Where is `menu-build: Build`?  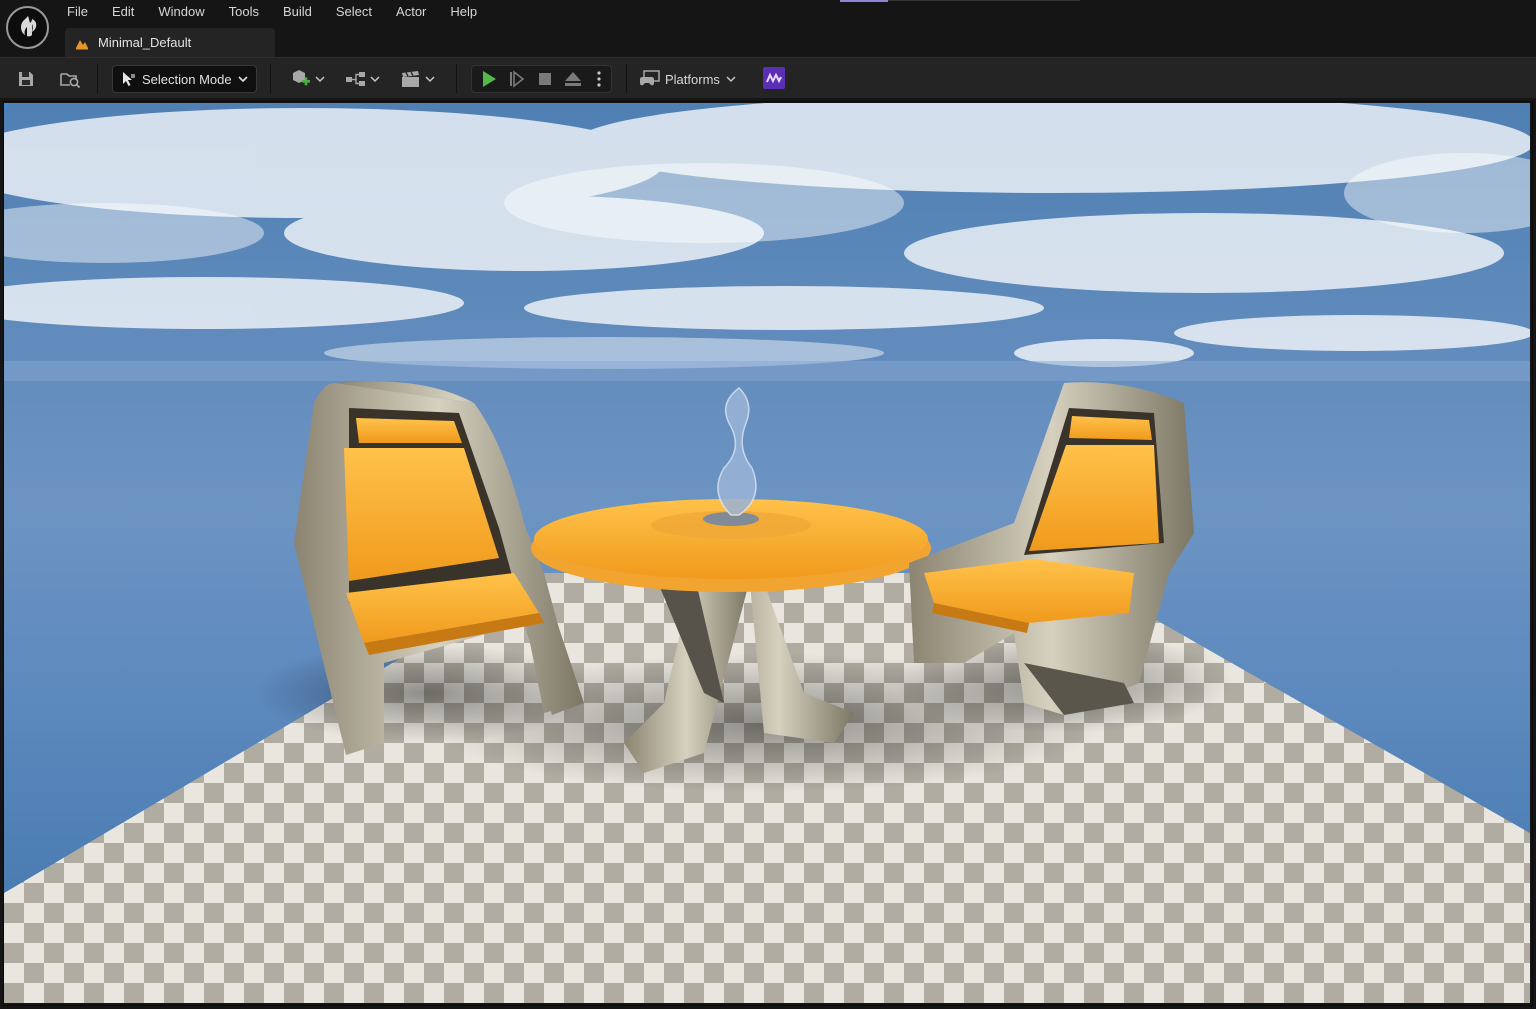
menu-build: Build is located at coordinates (297, 12).